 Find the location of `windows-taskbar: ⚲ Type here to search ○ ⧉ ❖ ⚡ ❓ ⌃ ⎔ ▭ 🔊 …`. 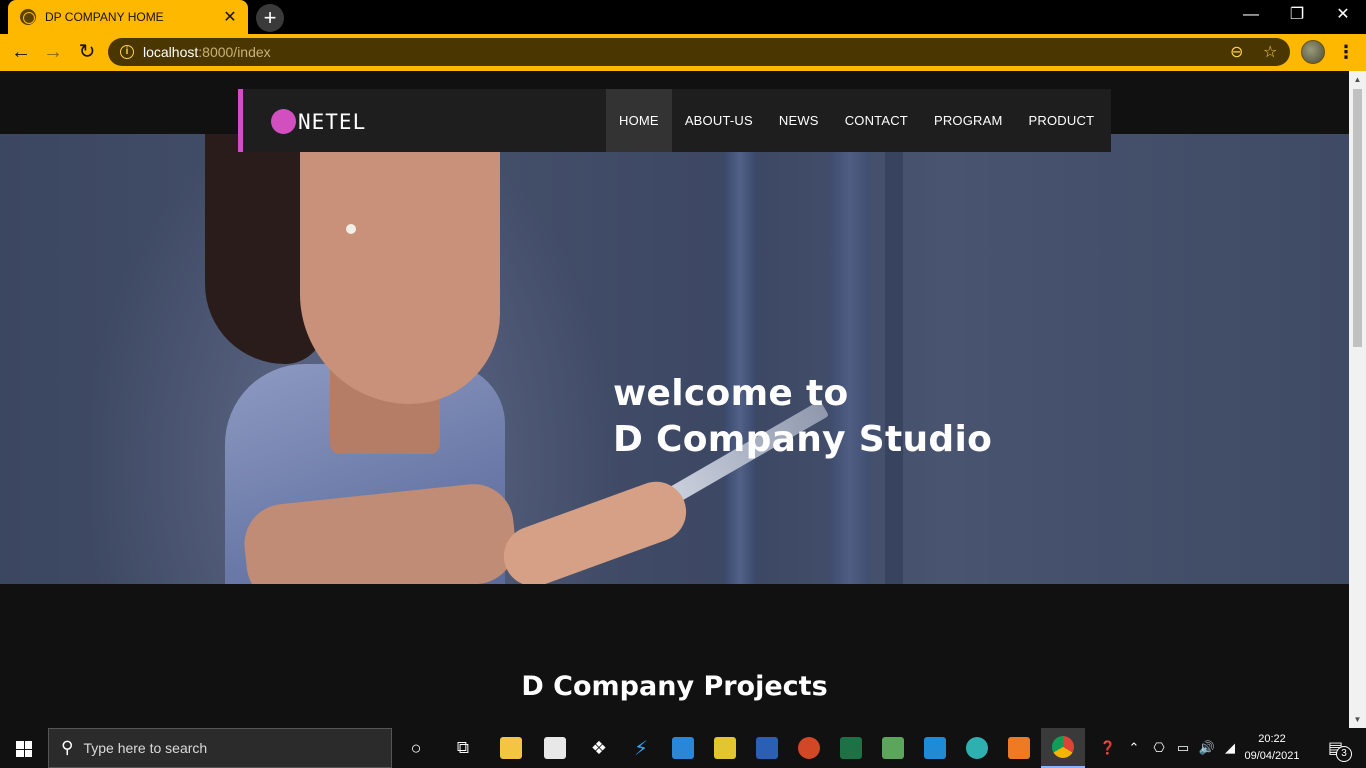

windows-taskbar: ⚲ Type here to search ○ ⧉ ❖ ⚡ ❓ ⌃ ⎔ ▭ 🔊 … is located at coordinates (683, 748).